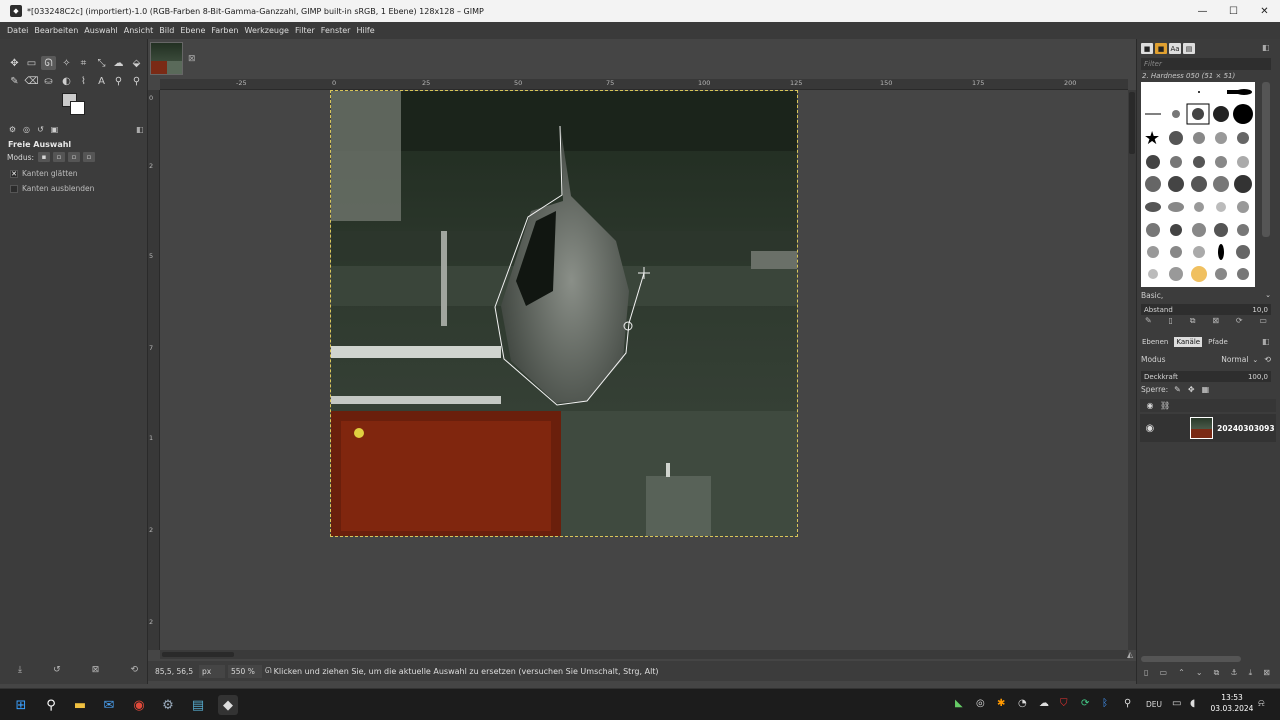 This screenshot has height=720, width=1280. What do you see at coordinates (17, 30) in the screenshot?
I see `menu-datei: Datei` at bounding box center [17, 30].